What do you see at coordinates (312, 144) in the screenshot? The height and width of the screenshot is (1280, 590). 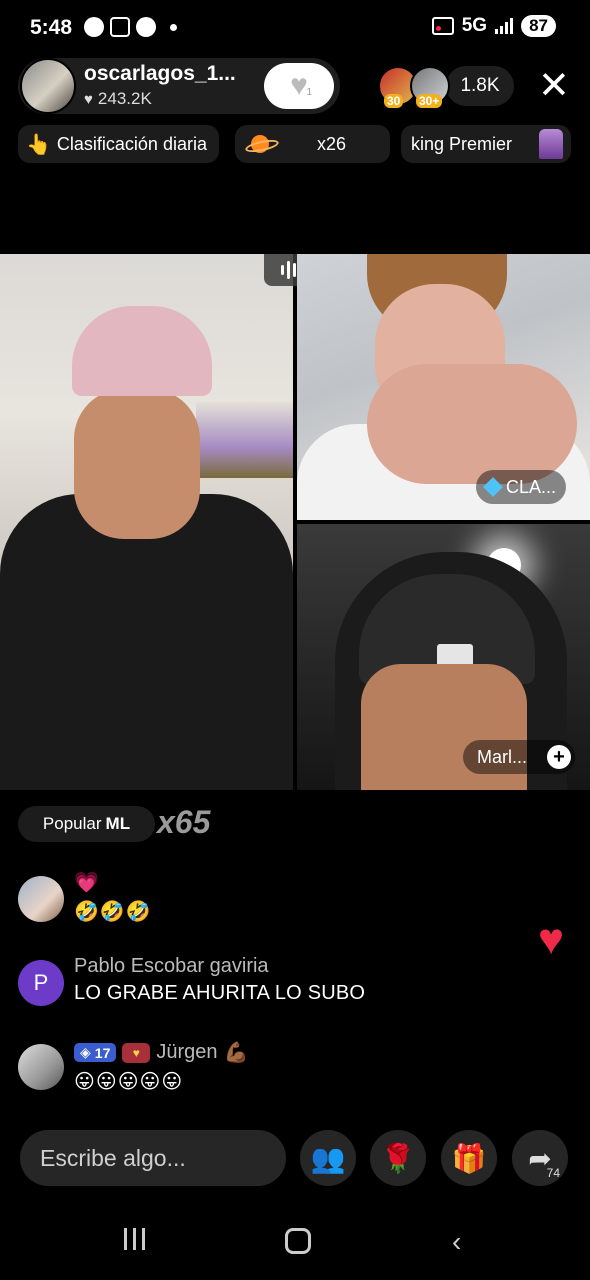 I see `gift-counter-pill: x26` at bounding box center [312, 144].